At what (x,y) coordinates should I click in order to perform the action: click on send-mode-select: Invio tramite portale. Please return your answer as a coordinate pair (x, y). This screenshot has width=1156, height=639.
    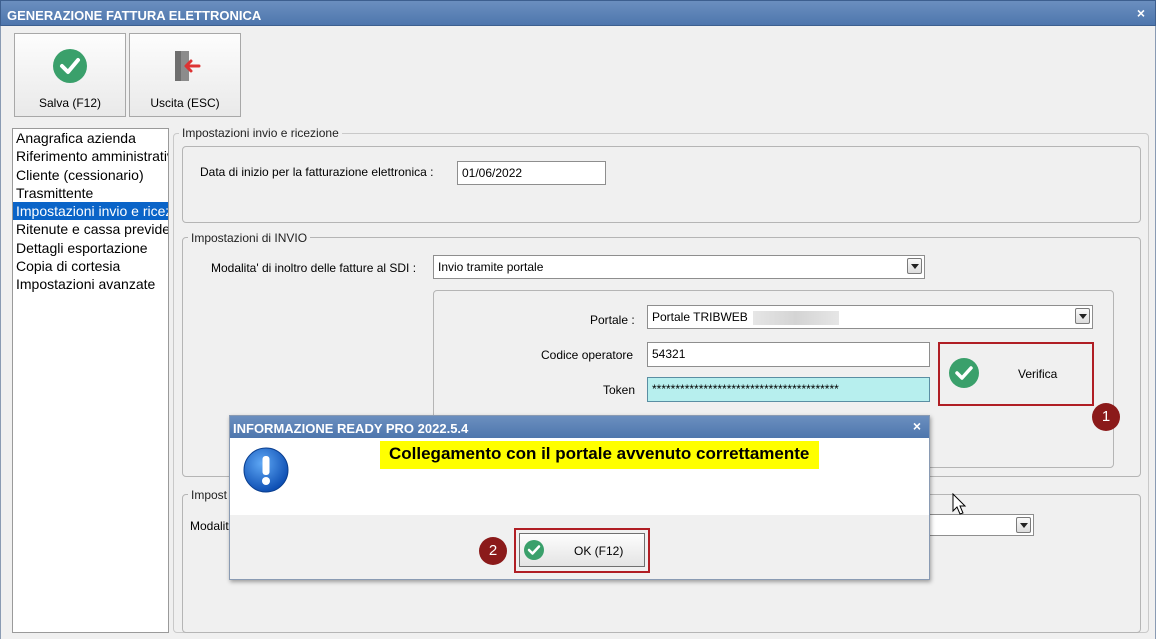
    Looking at the image, I should click on (679, 267).